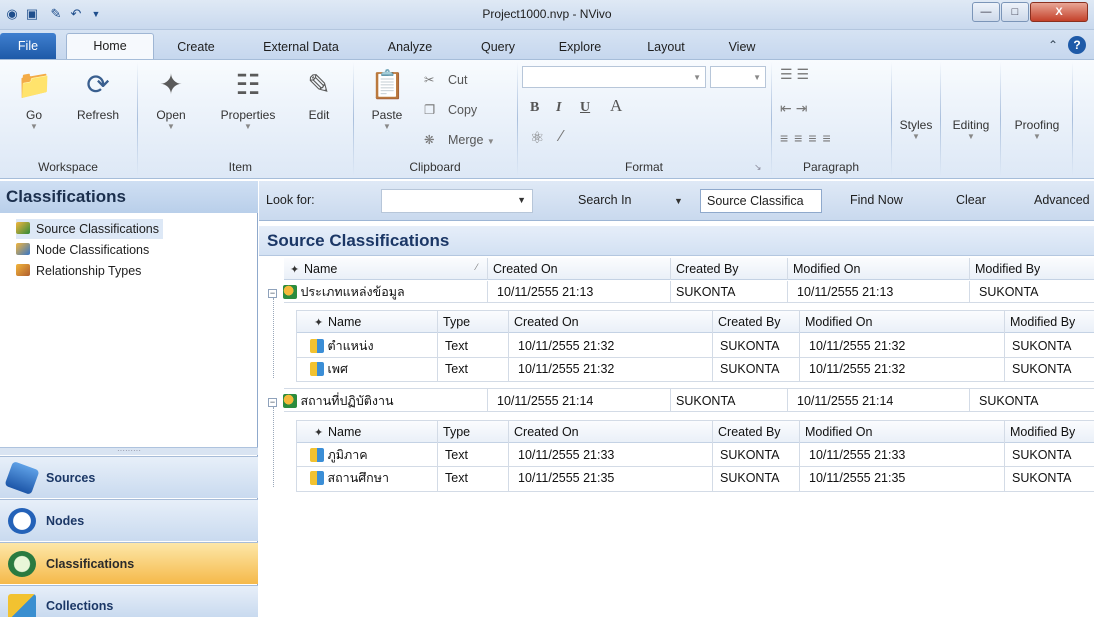 The height and width of the screenshot is (617, 1094). What do you see at coordinates (129, 601) in the screenshot?
I see `nav-collections: Collections` at bounding box center [129, 601].